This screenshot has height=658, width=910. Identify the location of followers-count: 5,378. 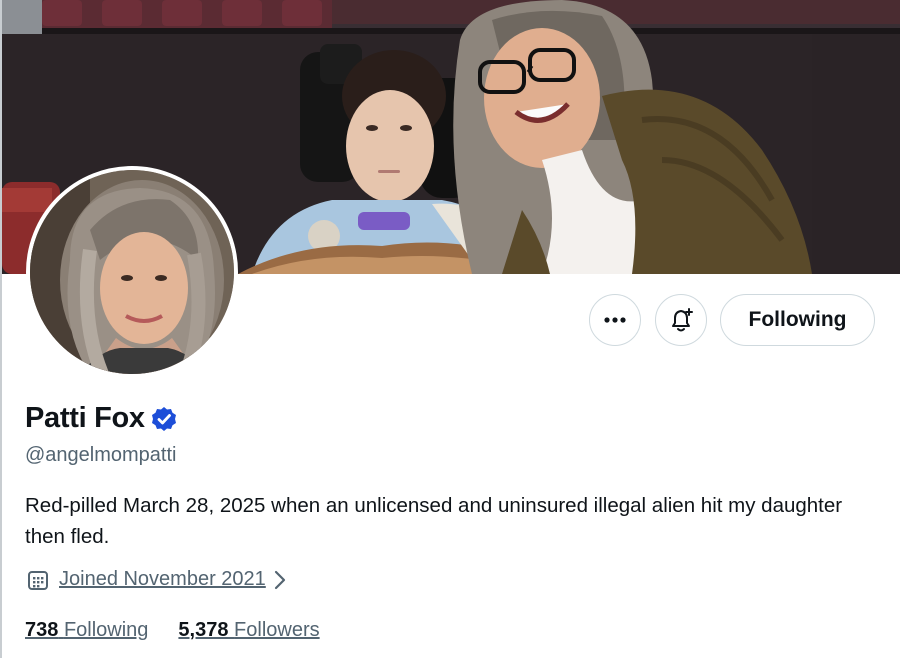
(203, 630).